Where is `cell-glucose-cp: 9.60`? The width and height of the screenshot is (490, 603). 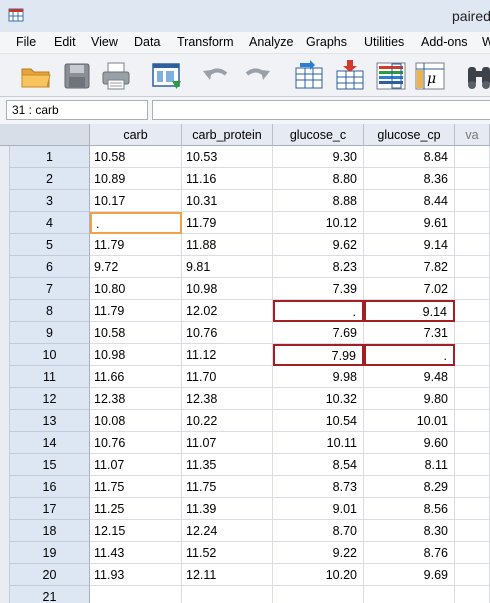
cell-glucose-cp: 9.60 is located at coordinates (409, 443).